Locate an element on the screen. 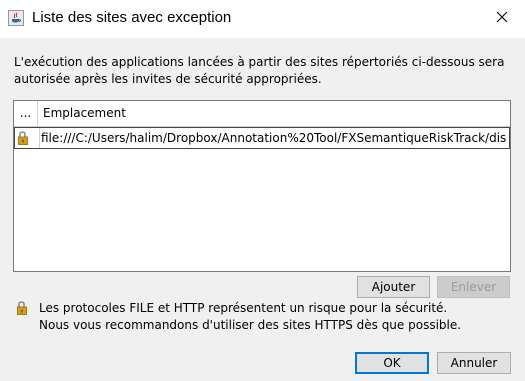 The width and height of the screenshot is (525, 381). remove-button: Enlever is located at coordinates (473, 287).